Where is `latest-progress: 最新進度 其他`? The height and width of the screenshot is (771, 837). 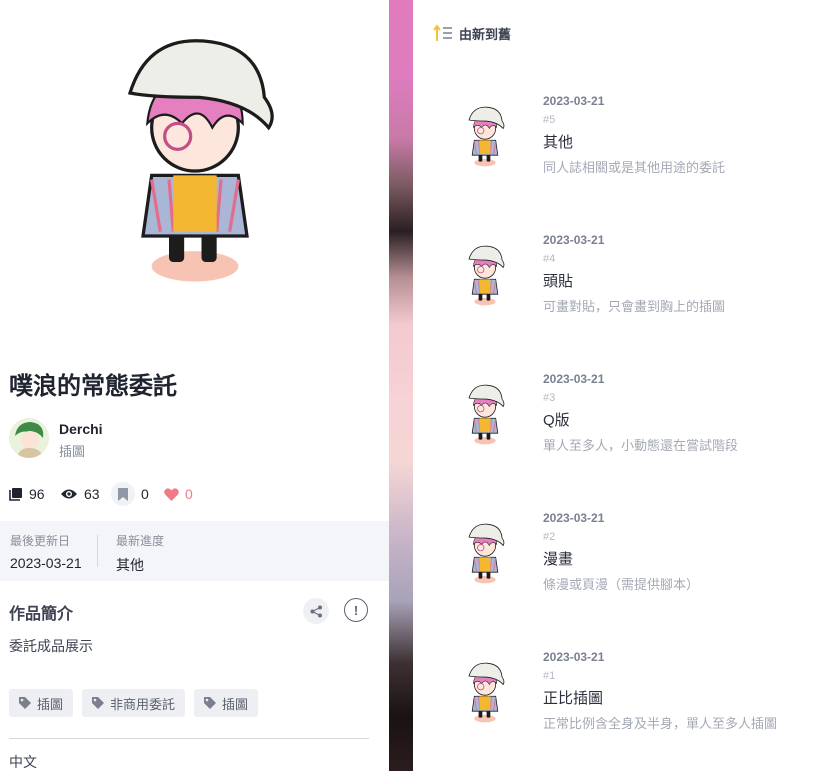 latest-progress: 最新進度 其他 is located at coordinates (140, 553).